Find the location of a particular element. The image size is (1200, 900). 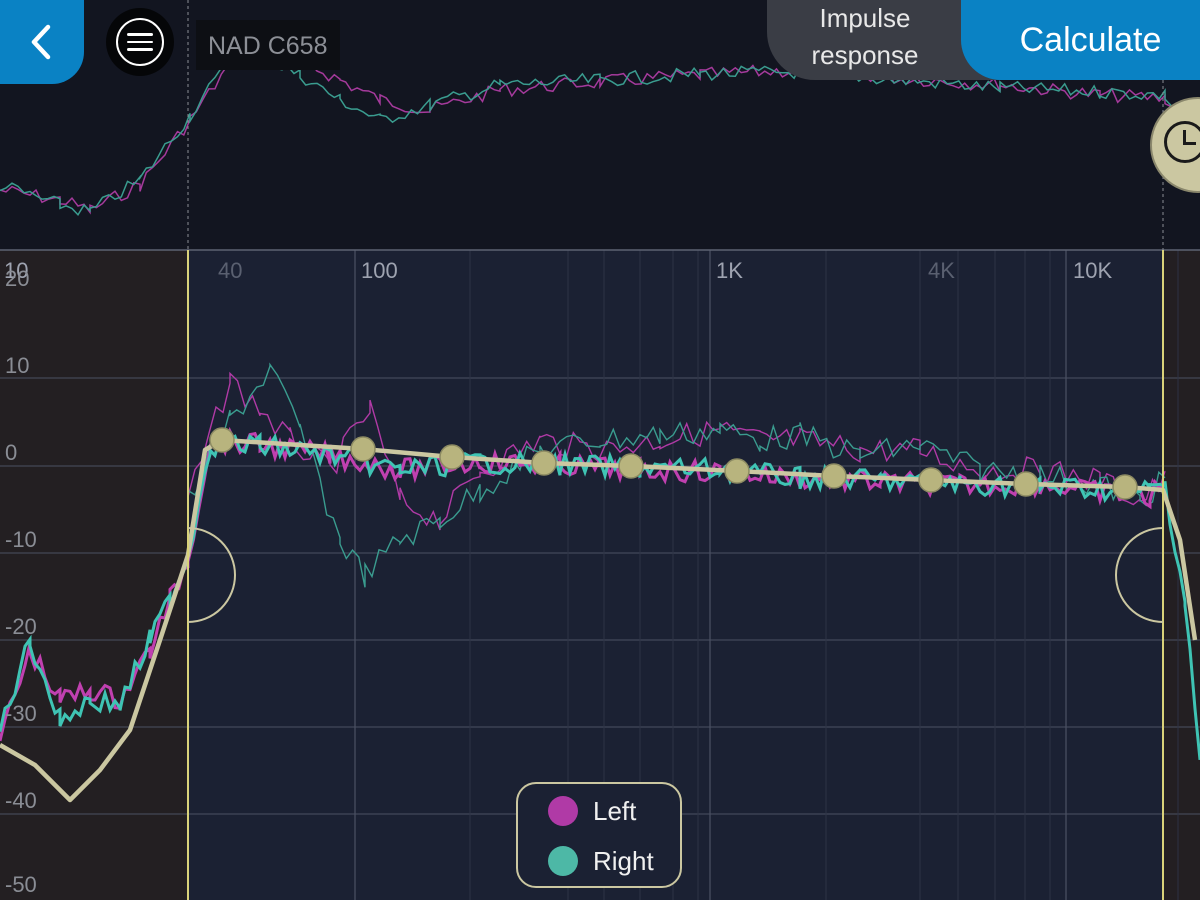

freq-label-1k: 1K is located at coordinates (729, 270).